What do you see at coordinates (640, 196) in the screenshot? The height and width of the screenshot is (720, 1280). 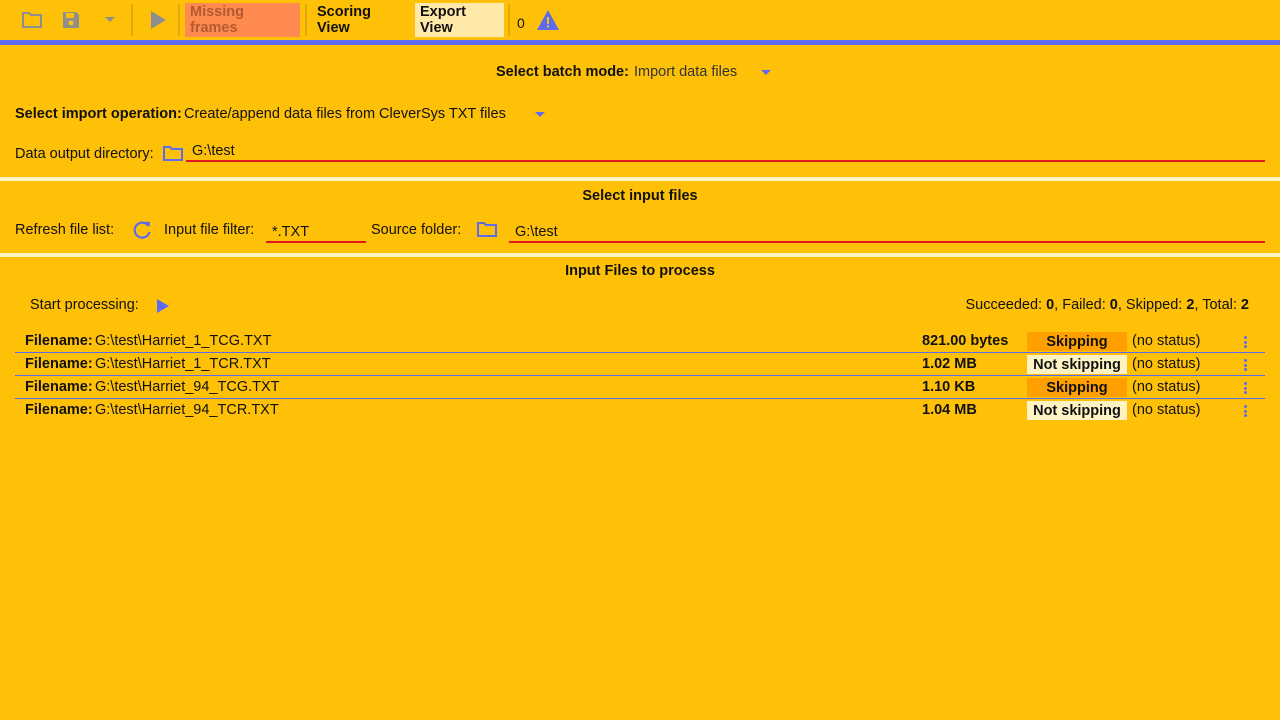 I see `input-section-title: Select input files` at bounding box center [640, 196].